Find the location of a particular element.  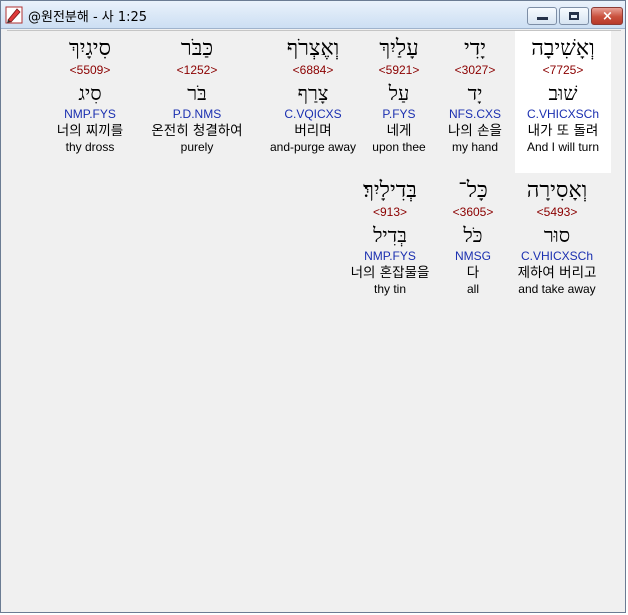

hebrew-root: בְּדִיל is located at coordinates (390, 235).